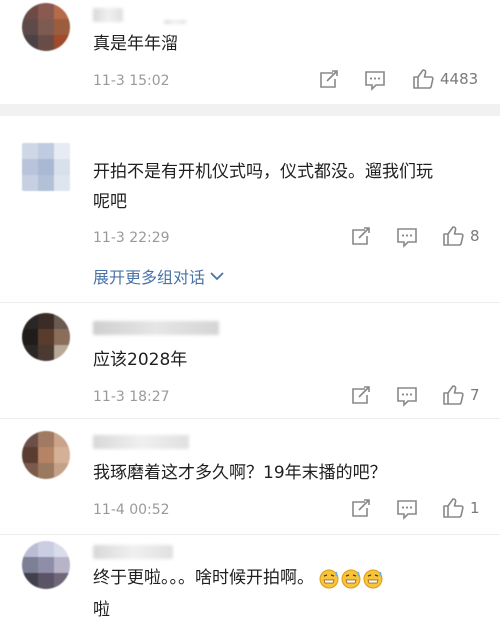  I want to click on like-count: 1, so click(475, 508).